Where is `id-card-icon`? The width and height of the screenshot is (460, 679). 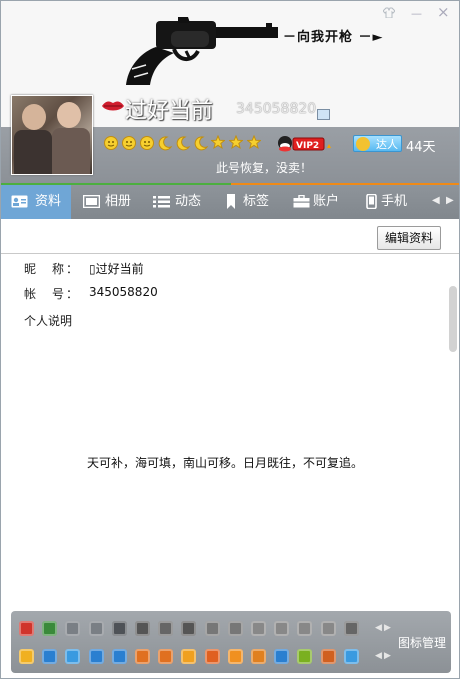
id-card-icon is located at coordinates (19, 201).